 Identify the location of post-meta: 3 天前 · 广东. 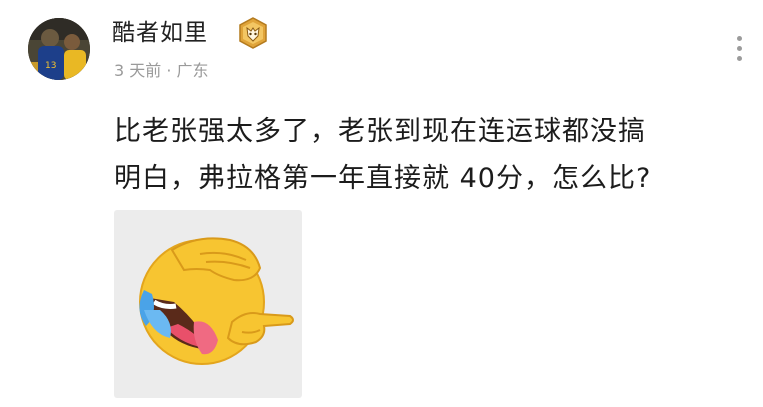
(161, 70).